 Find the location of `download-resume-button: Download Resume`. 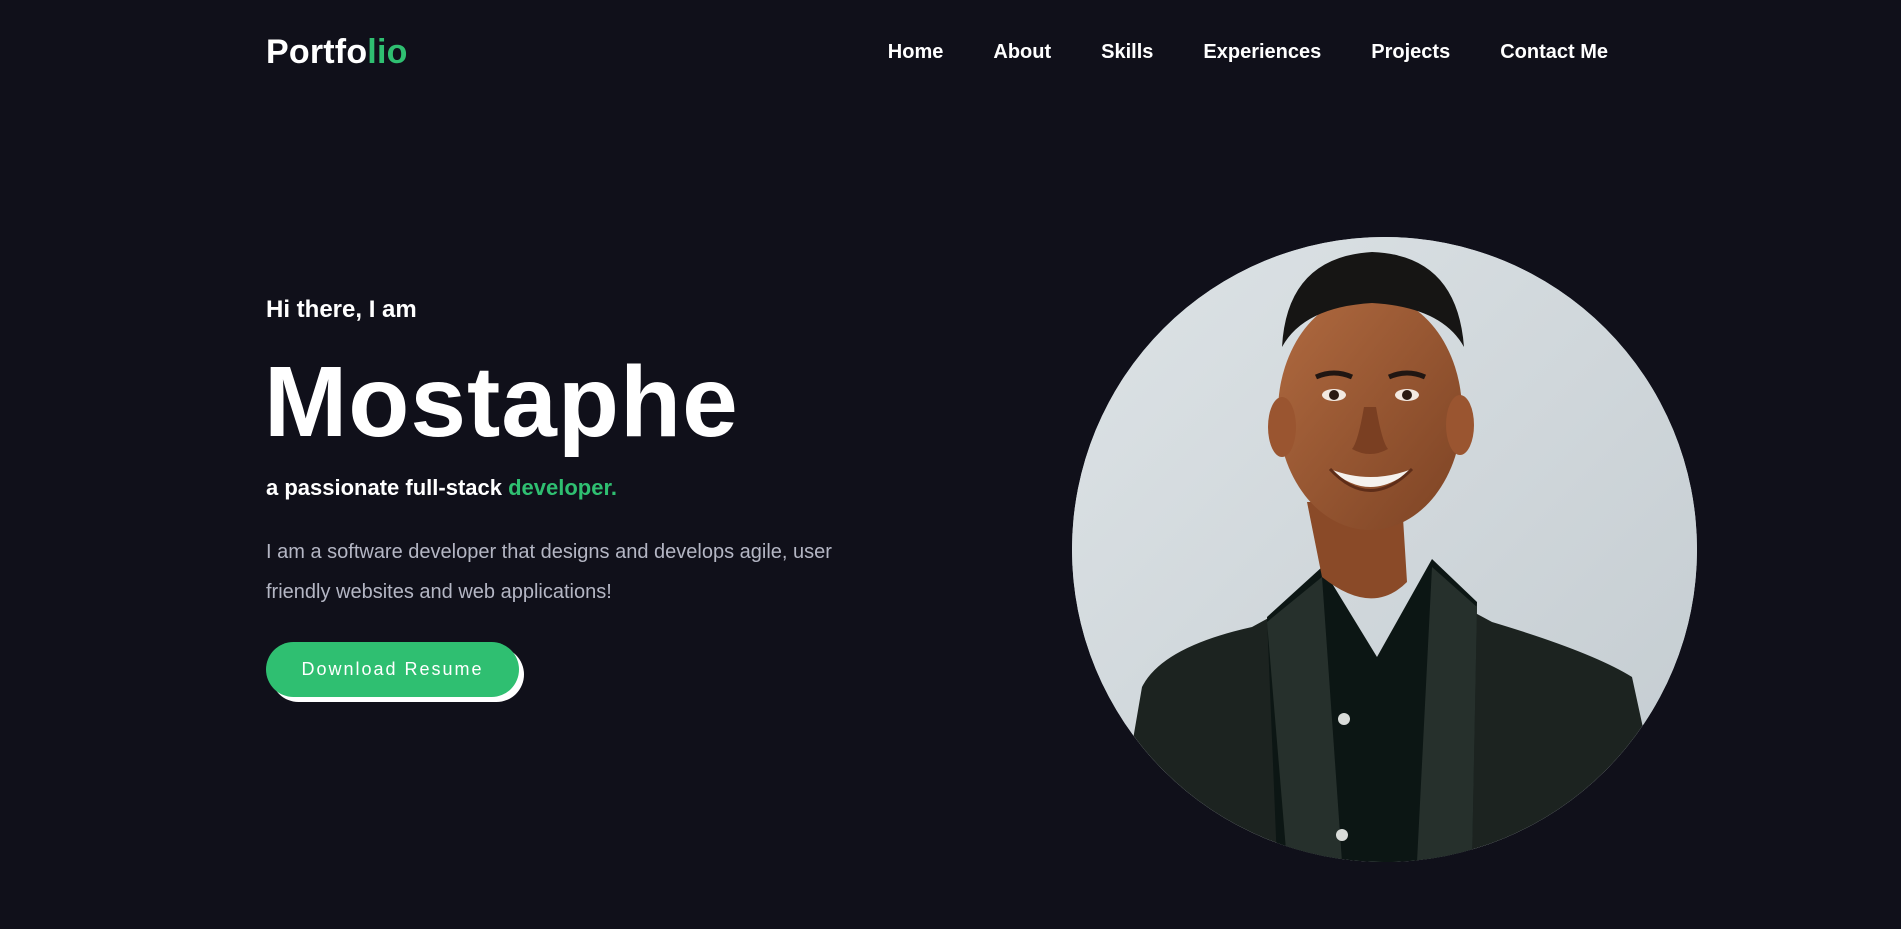

download-resume-button: Download Resume is located at coordinates (392, 669).